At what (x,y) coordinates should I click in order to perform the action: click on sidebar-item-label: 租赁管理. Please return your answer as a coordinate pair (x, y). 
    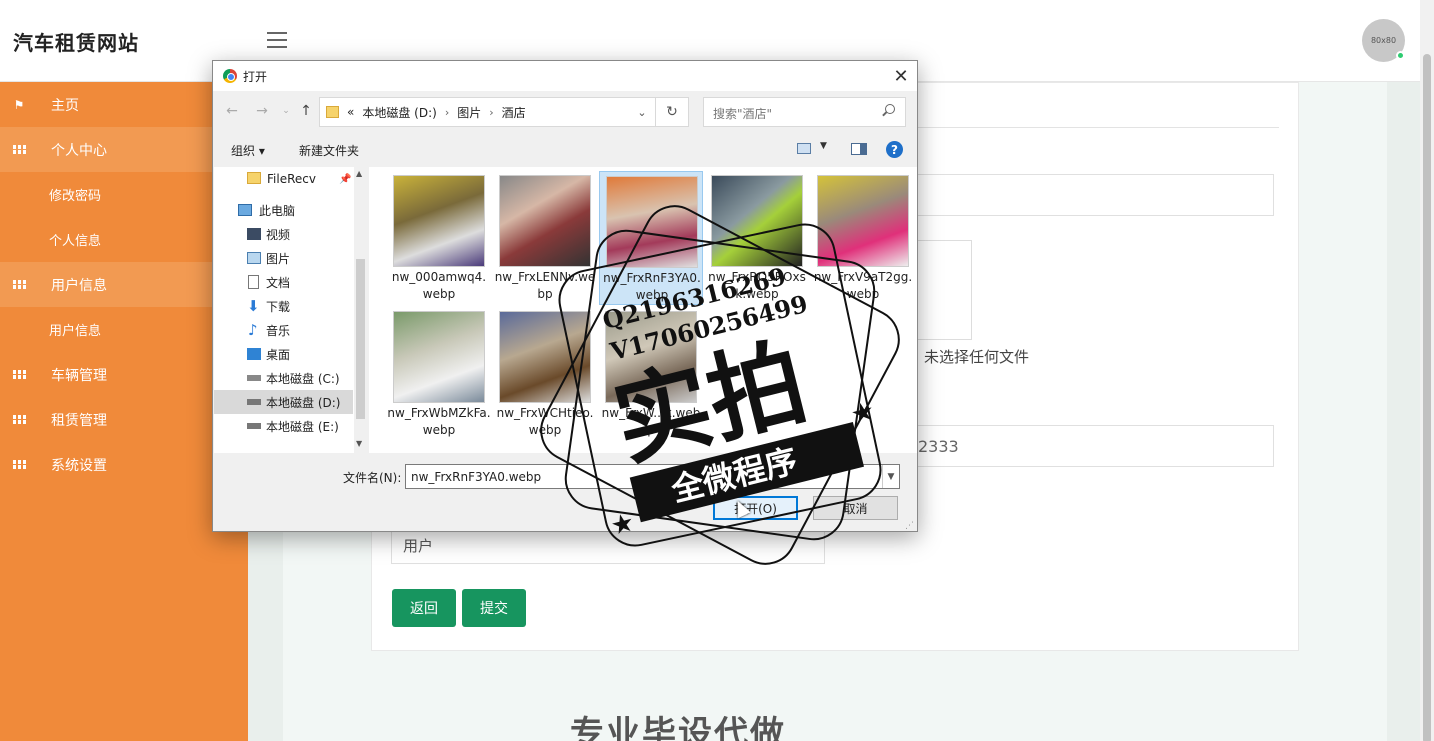
    Looking at the image, I should click on (79, 420).